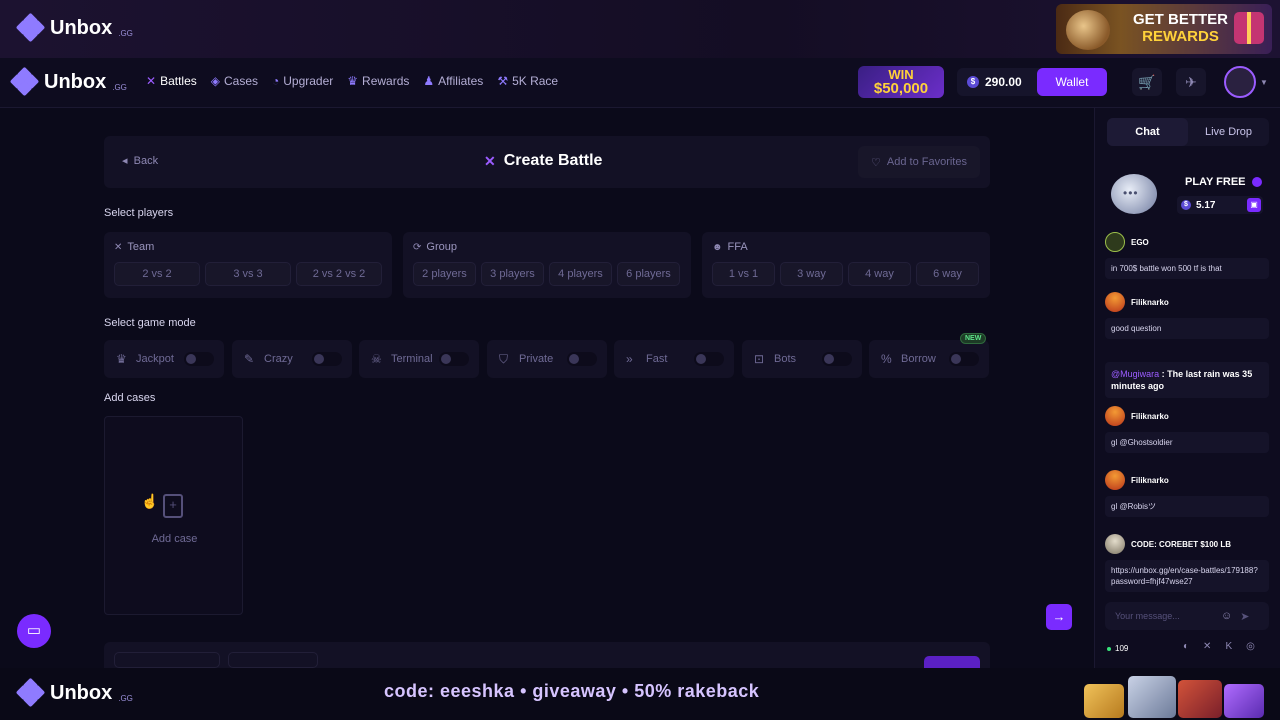  Describe the element at coordinates (527, 81) in the screenshot. I see `nav-race: ⚒ 5K Race` at that location.